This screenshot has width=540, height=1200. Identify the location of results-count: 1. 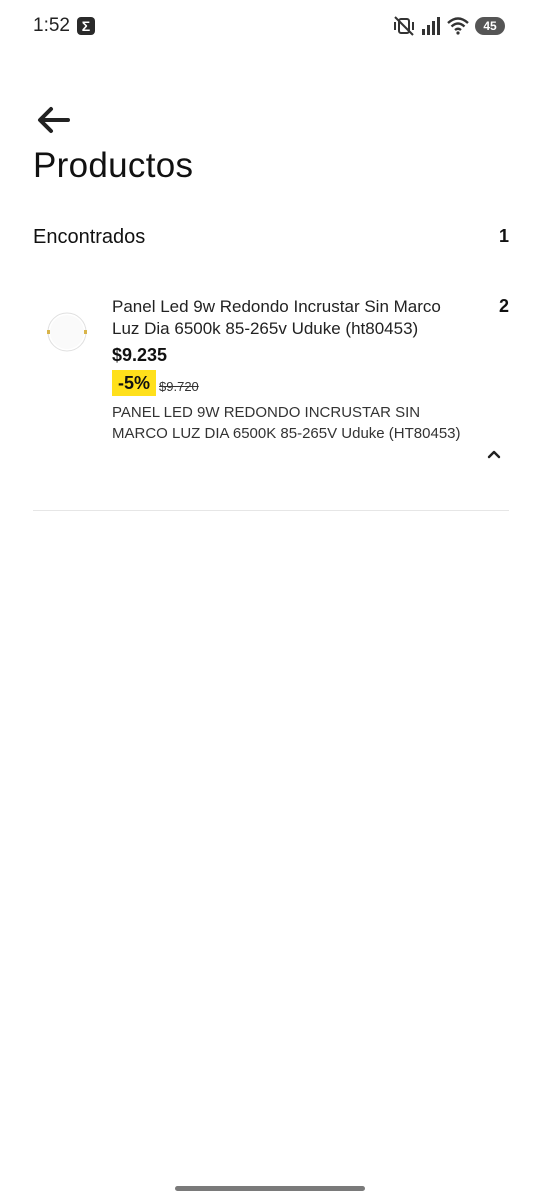
(503, 236).